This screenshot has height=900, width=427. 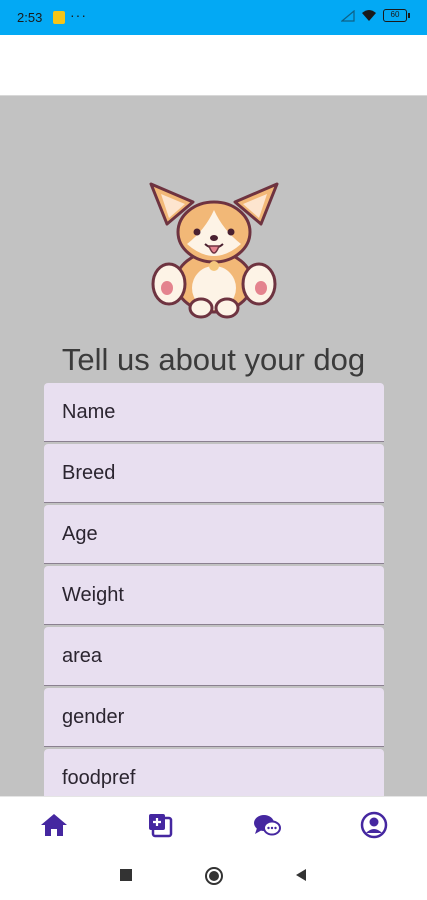 What do you see at coordinates (78, 15) in the screenshot?
I see `more-notifications-icon: ···` at bounding box center [78, 15].